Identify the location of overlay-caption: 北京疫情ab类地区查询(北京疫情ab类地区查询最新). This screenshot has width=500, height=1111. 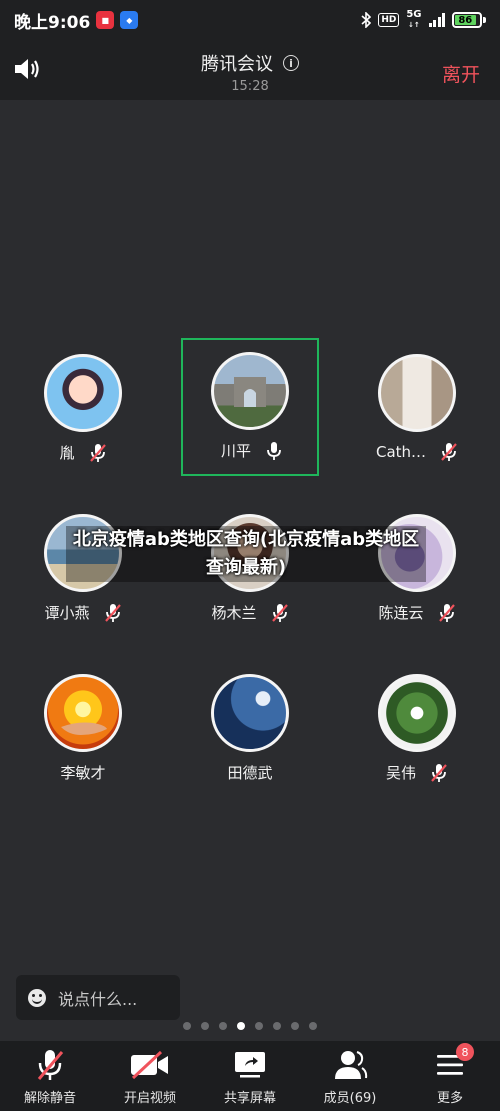
(246, 554).